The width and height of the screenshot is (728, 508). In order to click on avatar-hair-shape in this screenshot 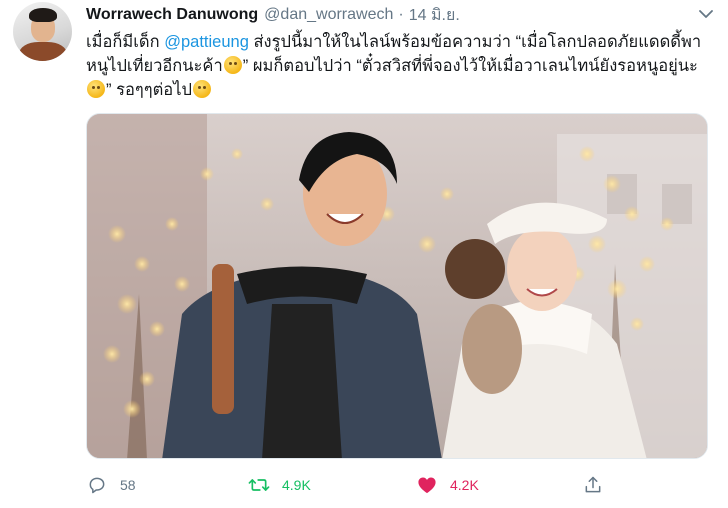, I will do `click(43, 15)`.